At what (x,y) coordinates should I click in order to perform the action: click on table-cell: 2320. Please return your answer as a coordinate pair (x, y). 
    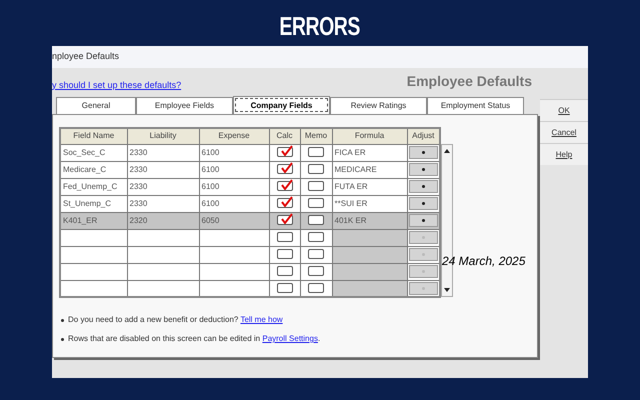
    Looking at the image, I should click on (163, 220).